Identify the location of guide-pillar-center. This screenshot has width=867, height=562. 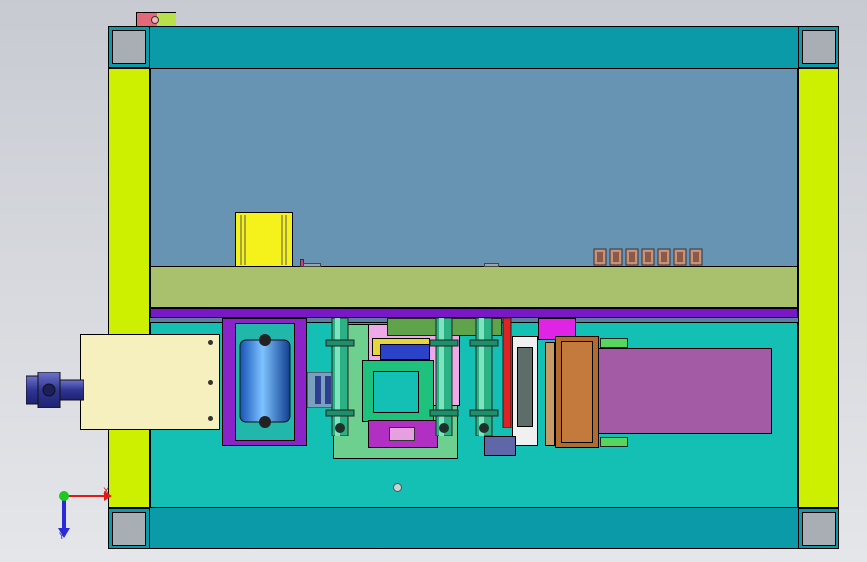
(444, 377).